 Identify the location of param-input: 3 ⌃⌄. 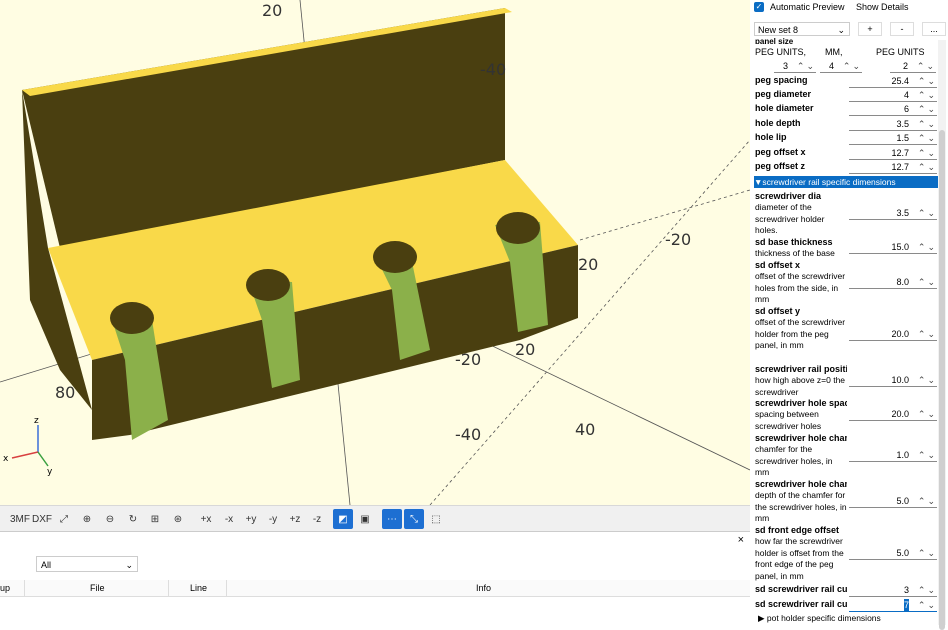
(893, 590).